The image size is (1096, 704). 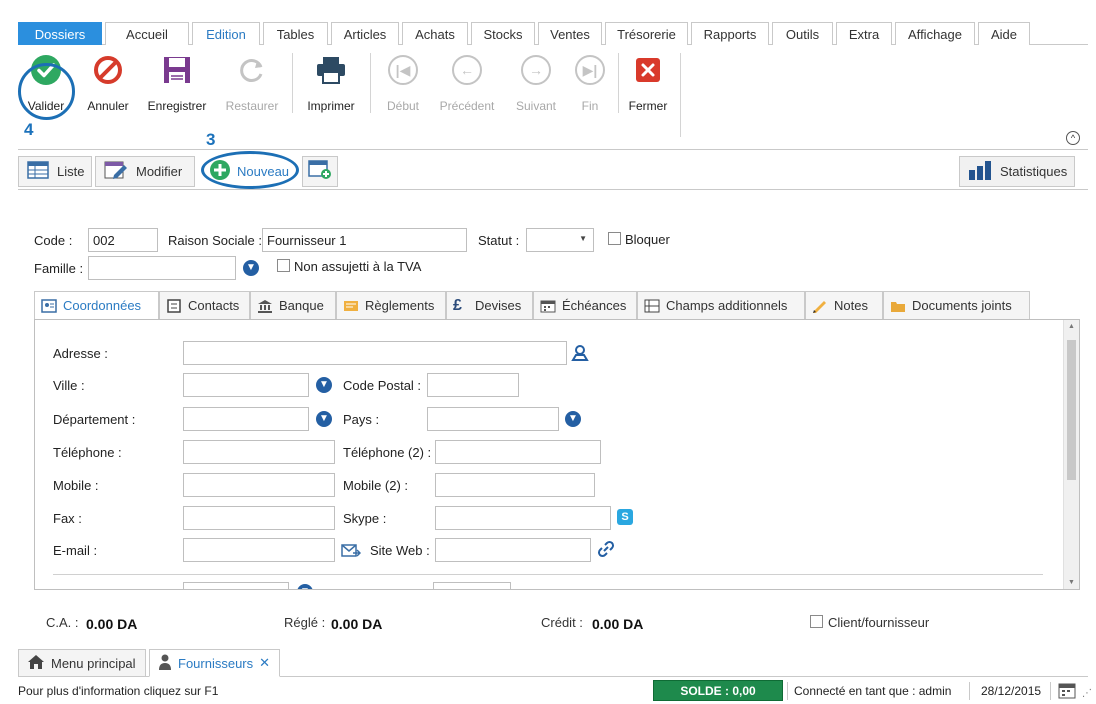 What do you see at coordinates (403, 83) in the screenshot?
I see `debut-button: |◀ Début` at bounding box center [403, 83].